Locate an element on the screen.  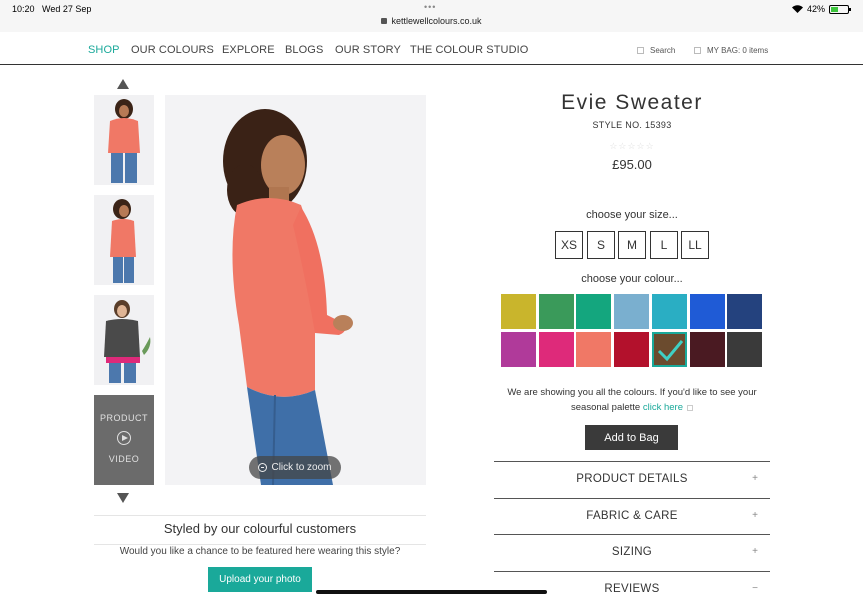
customers-title: Styled by our colourful customers is located at coordinates (260, 528).